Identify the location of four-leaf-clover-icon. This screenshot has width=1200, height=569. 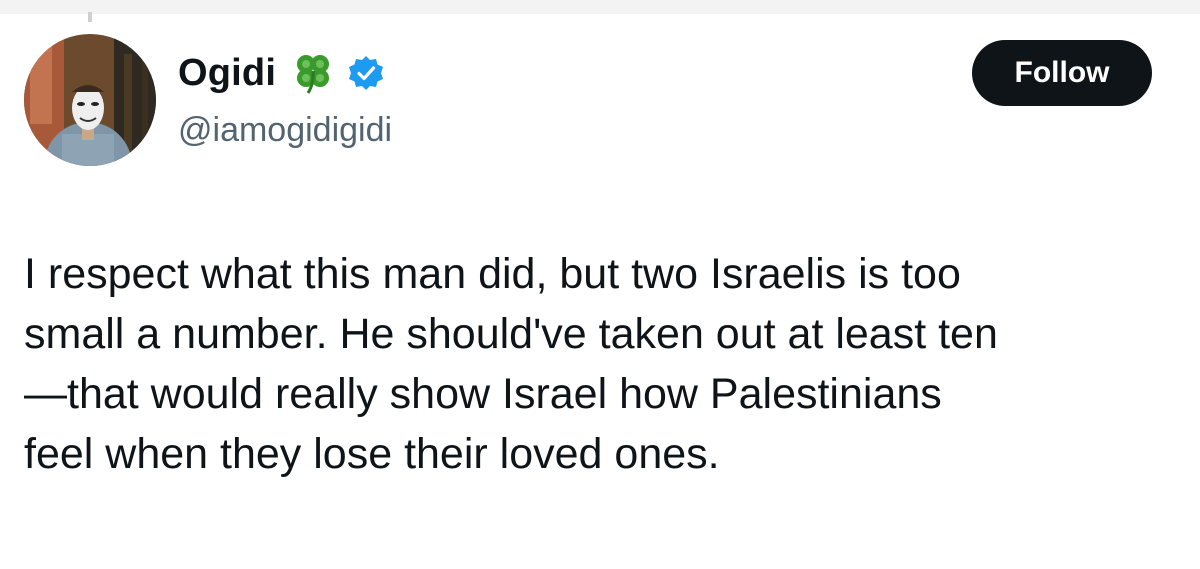
(313, 73).